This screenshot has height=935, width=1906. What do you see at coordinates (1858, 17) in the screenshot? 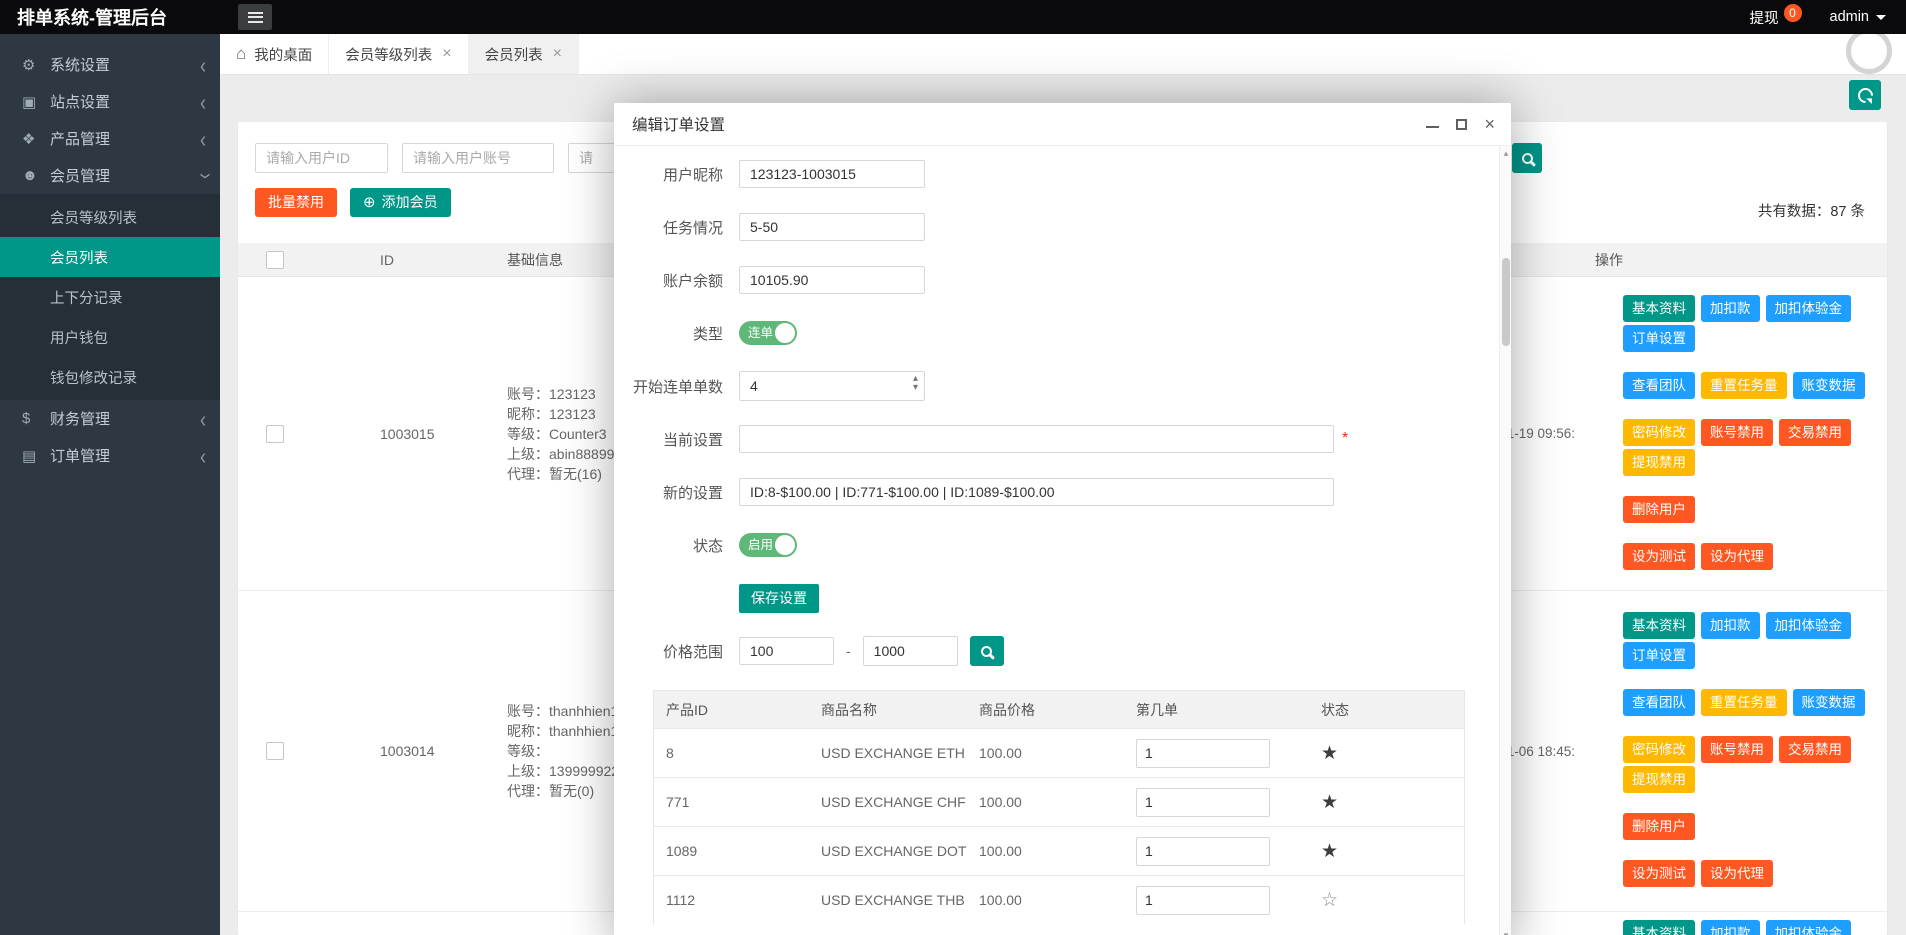
I see `user-menu: admin` at bounding box center [1858, 17].